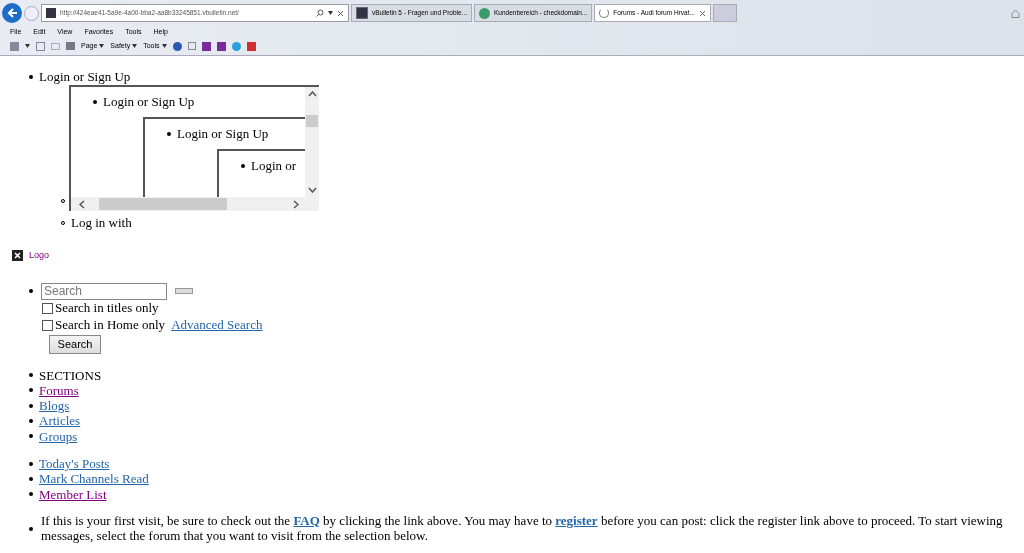 The width and height of the screenshot is (1024, 553). I want to click on advanced-search-link: Advanced Search, so click(217, 325).